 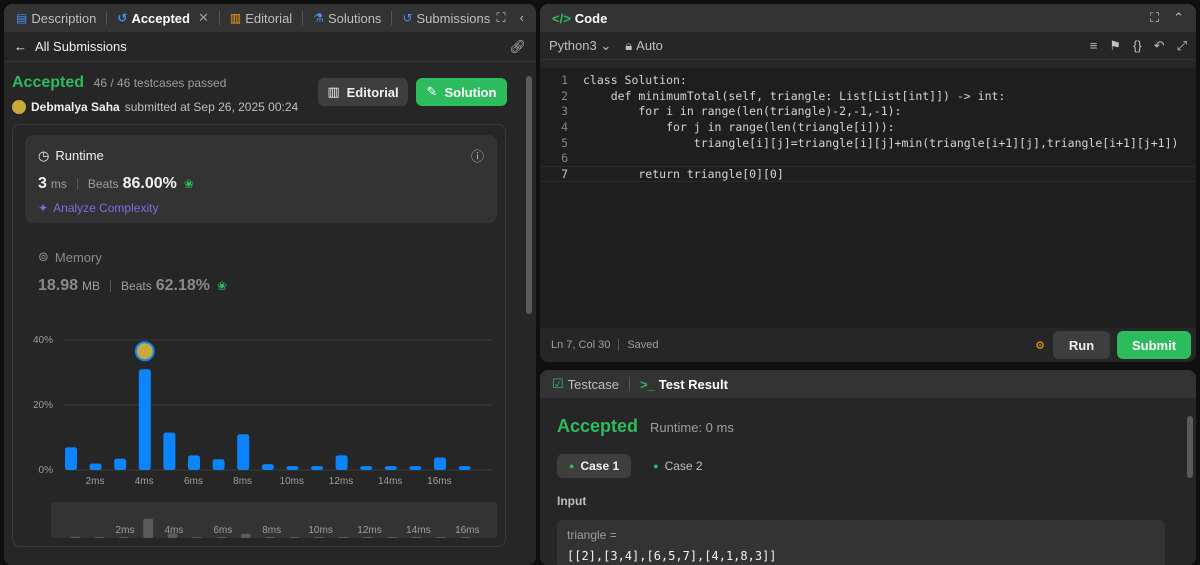 I want to click on magic-icon: ✦, so click(x=43, y=208).